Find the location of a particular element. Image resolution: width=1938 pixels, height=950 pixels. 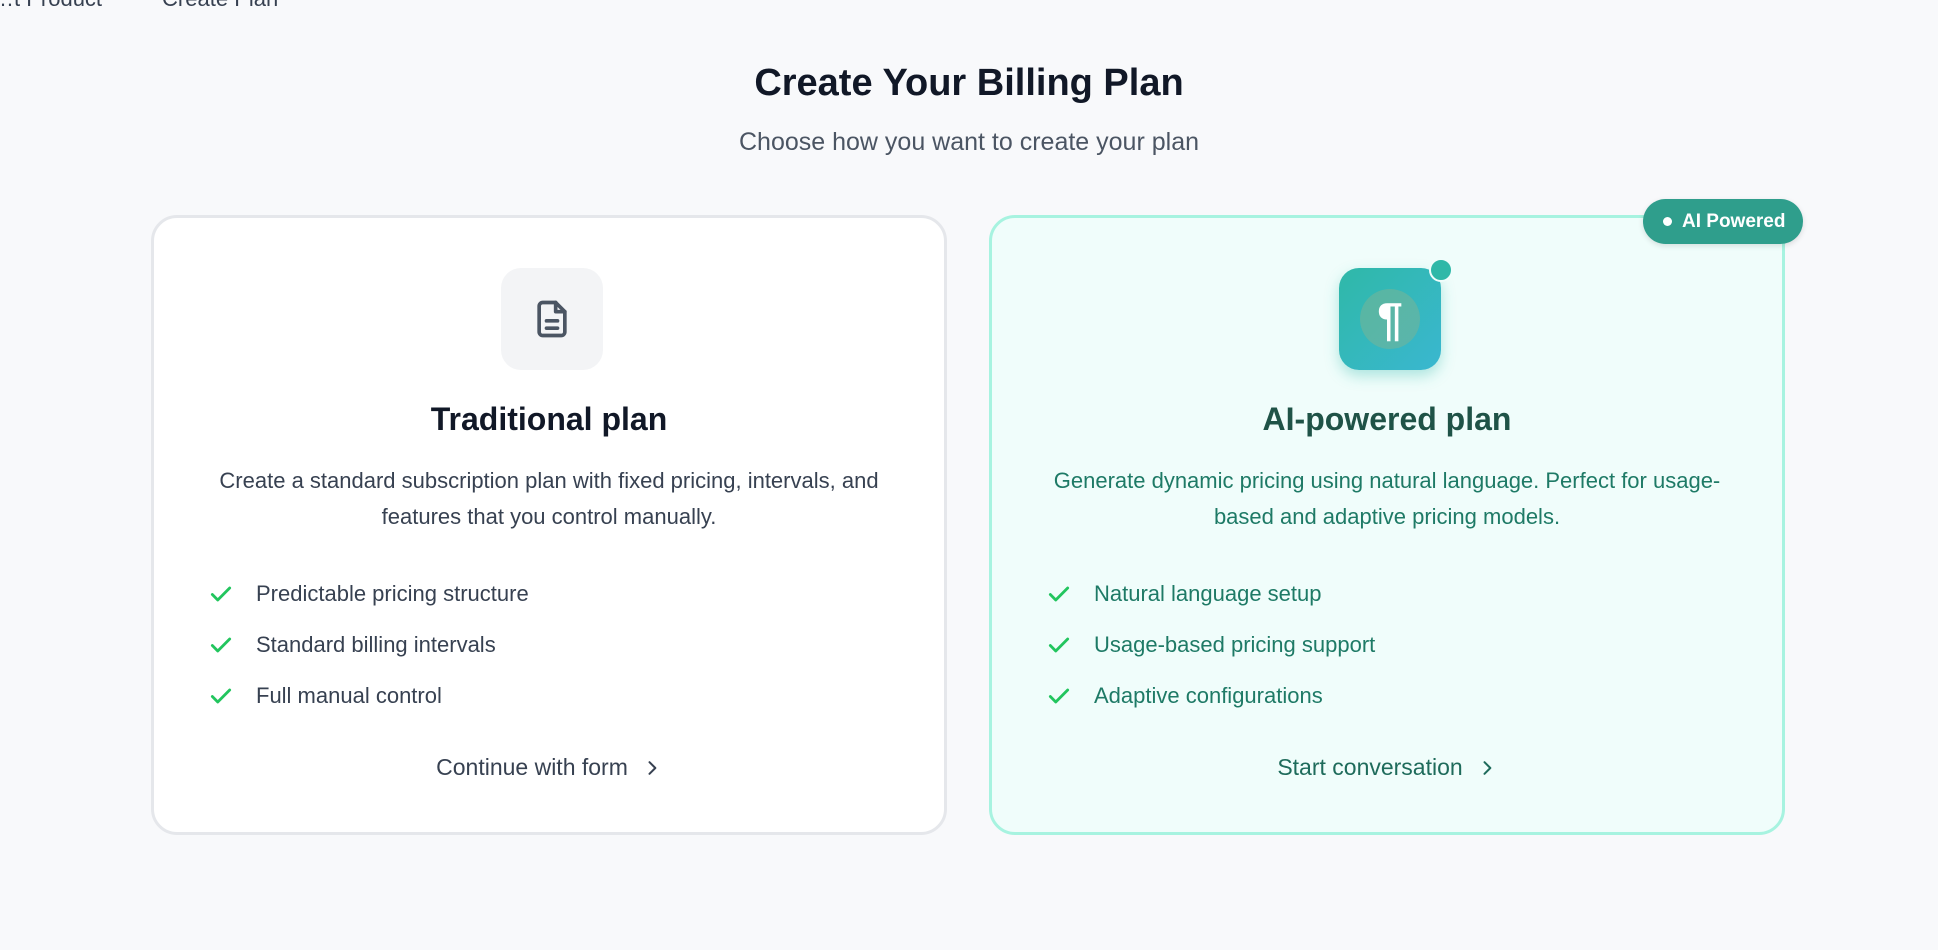

status-dot-icon is located at coordinates (1441, 270).